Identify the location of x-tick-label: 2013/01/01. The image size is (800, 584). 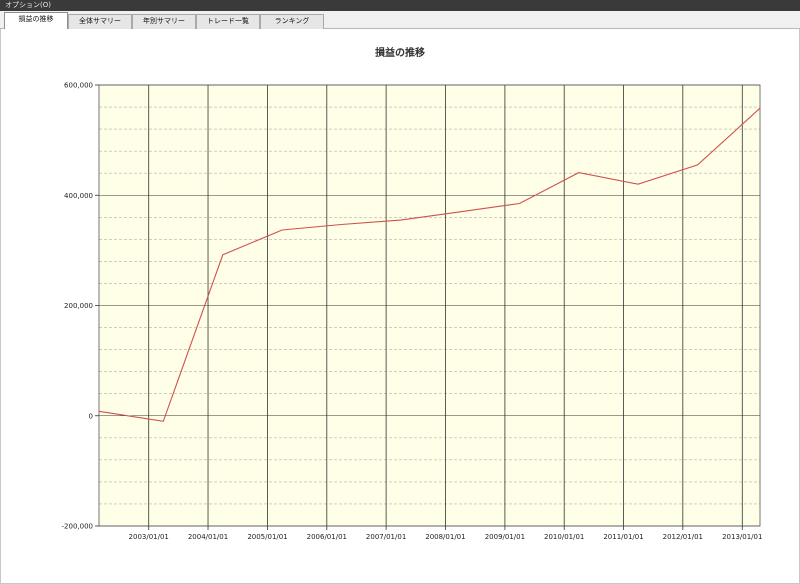
(742, 537).